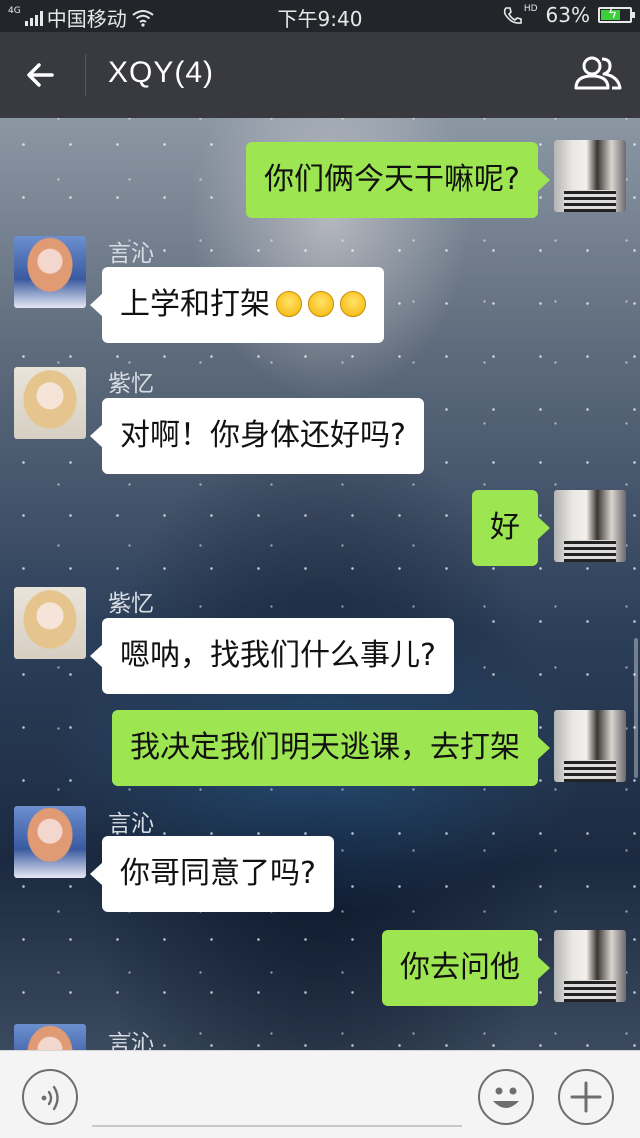 The height and width of the screenshot is (1138, 640). I want to click on header-divider, so click(85, 75).